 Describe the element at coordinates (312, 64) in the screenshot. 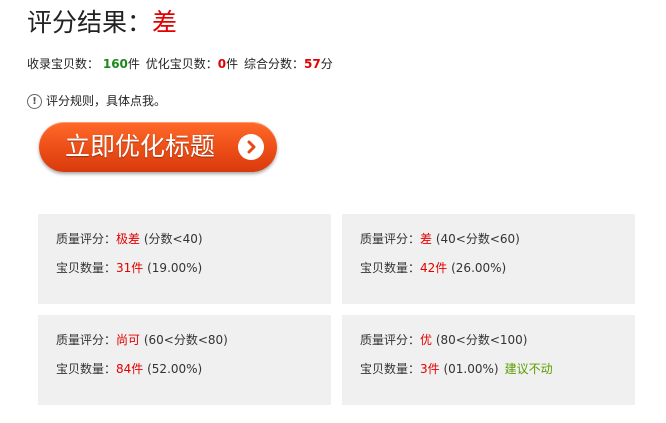

I see `score-value: 57` at that location.